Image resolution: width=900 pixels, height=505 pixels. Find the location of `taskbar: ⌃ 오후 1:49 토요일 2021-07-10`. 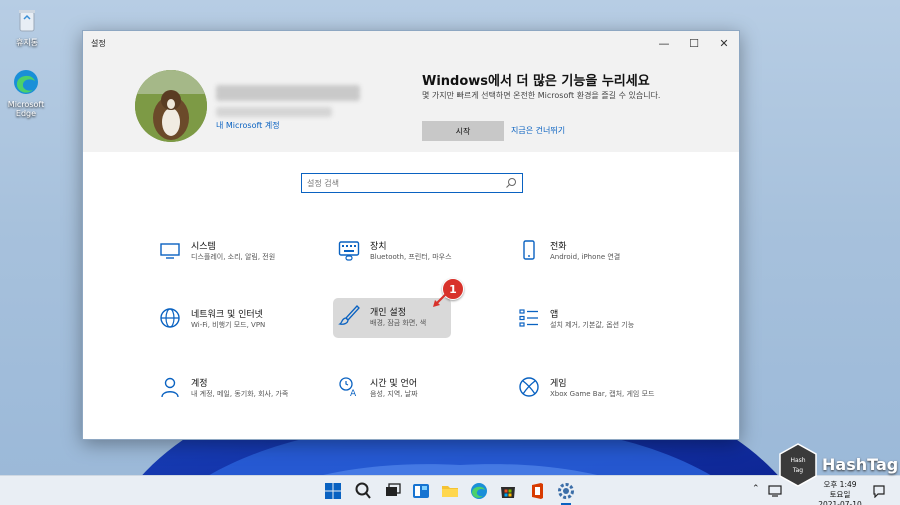

taskbar: ⌃ 오후 1:49 토요일 2021-07-10 is located at coordinates (450, 490).